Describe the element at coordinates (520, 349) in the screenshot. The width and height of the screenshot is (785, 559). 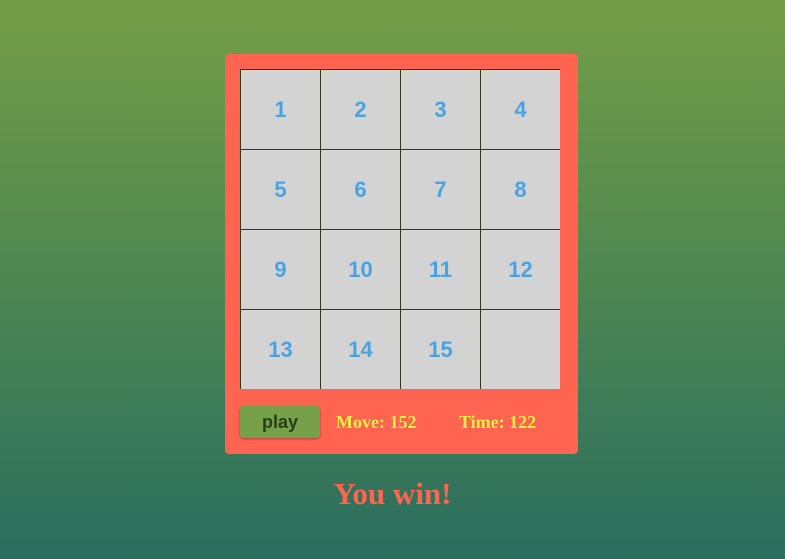
I see `empty-tile-slot` at that location.